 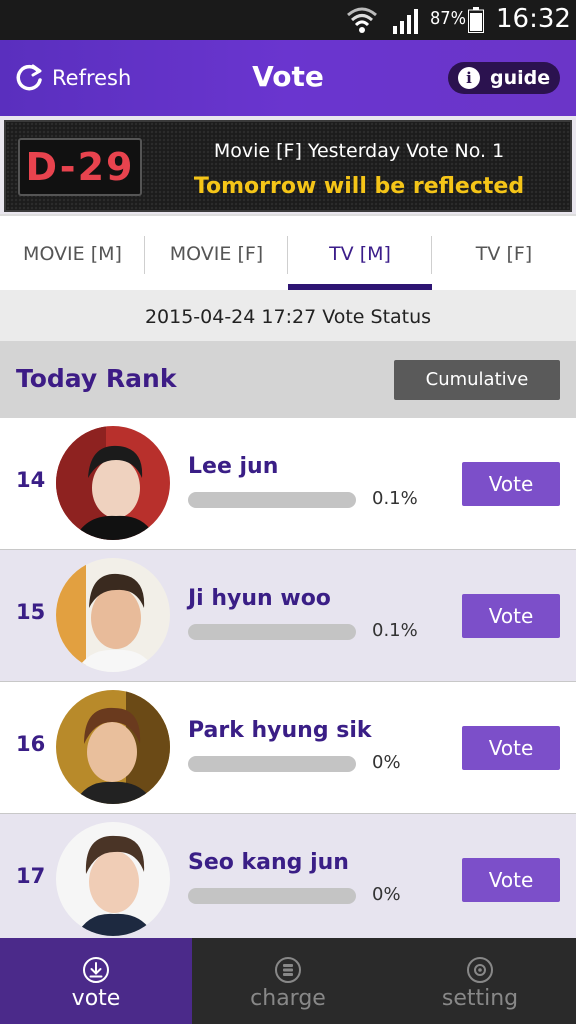 What do you see at coordinates (288, 970) in the screenshot?
I see `coins-icon` at bounding box center [288, 970].